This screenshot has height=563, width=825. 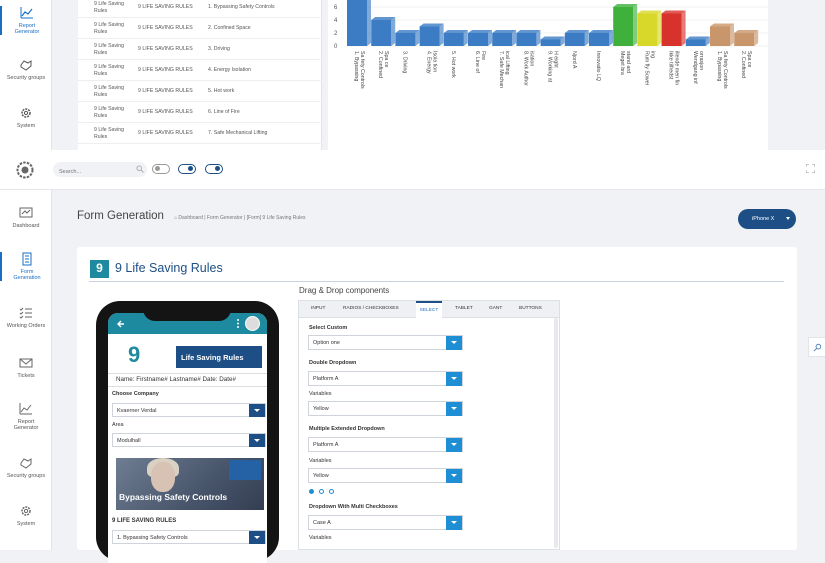 I want to click on phone-notch, so click(x=187, y=312).